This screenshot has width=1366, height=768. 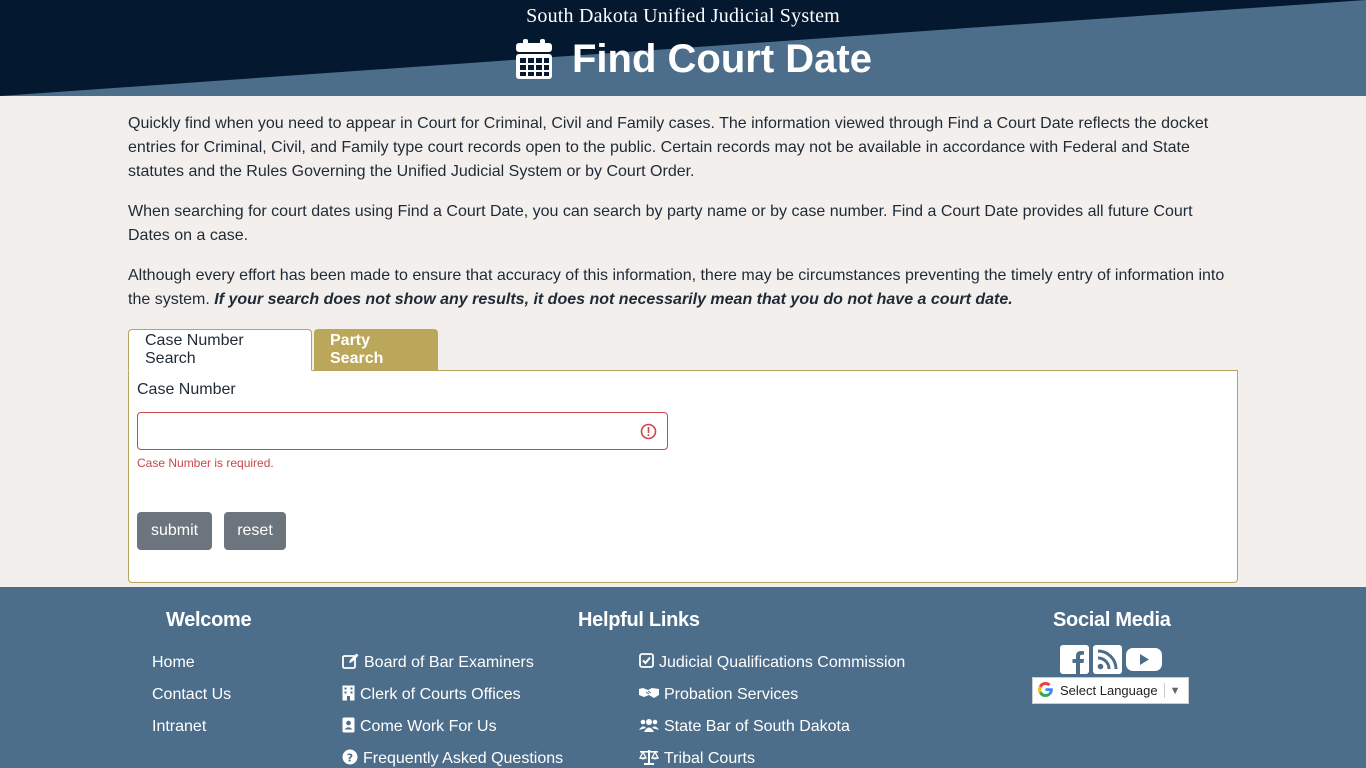 What do you see at coordinates (1175, 690) in the screenshot?
I see `dropdown-arrow-icon: ▼` at bounding box center [1175, 690].